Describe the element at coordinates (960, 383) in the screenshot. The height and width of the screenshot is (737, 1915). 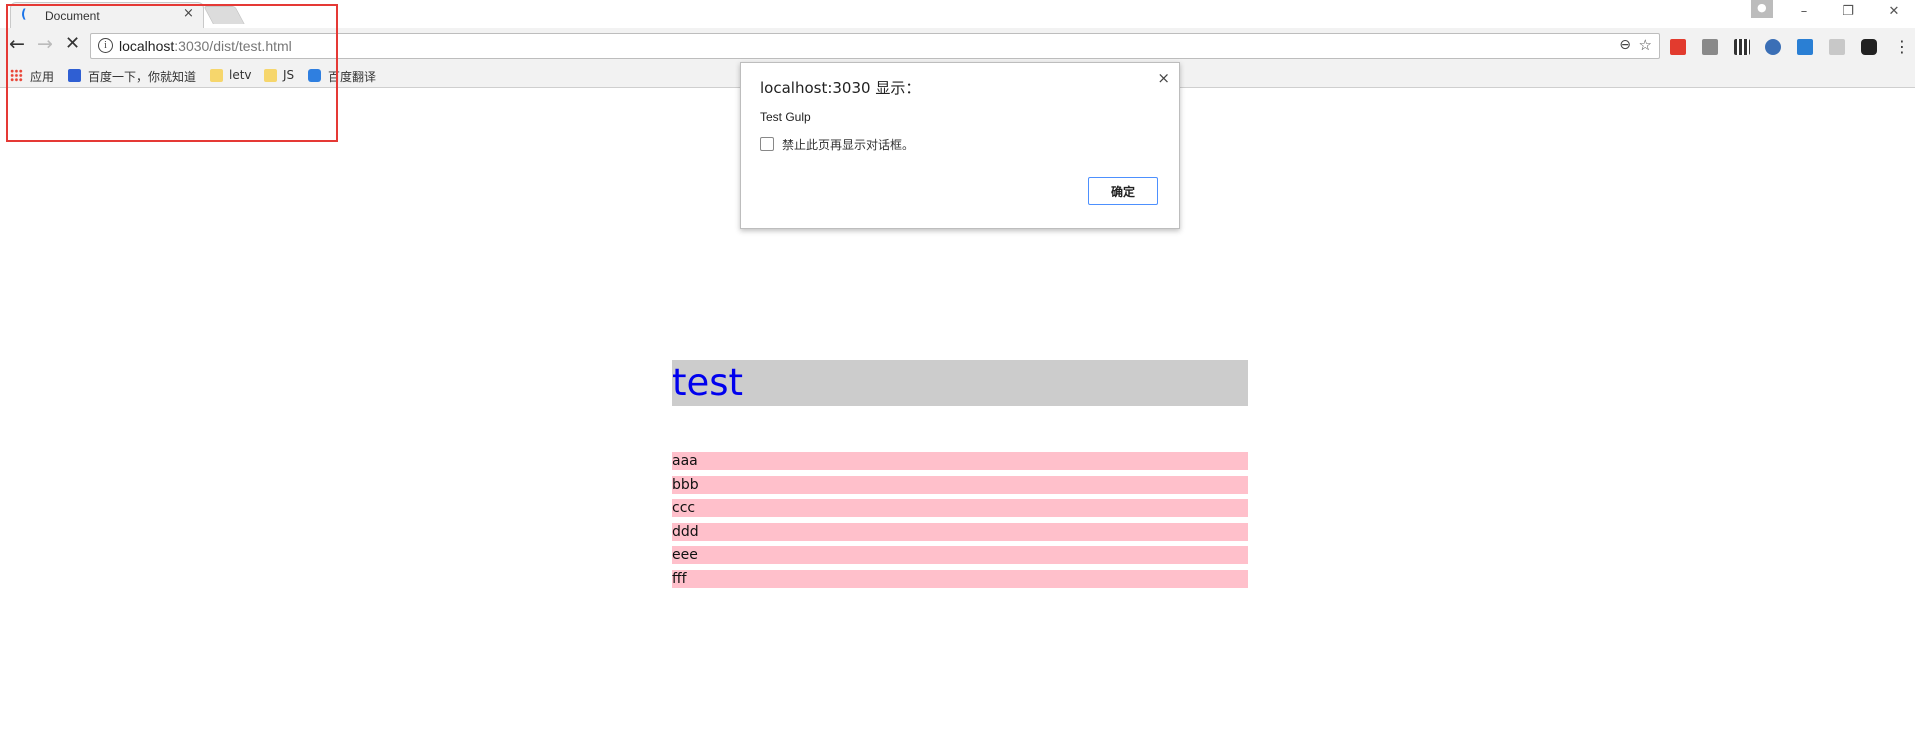
I see `page-heading: test` at that location.